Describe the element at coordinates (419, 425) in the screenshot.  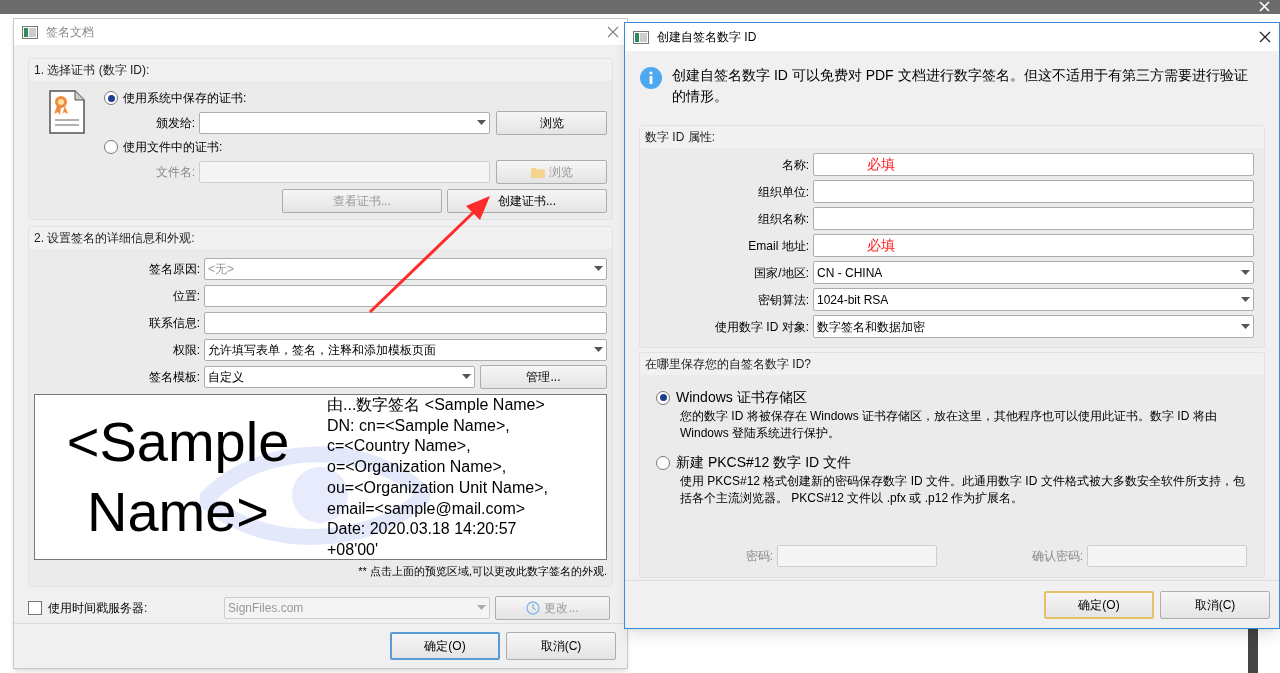
I see `preview-detail-line: DN: cn=<Sample Name>,` at that location.